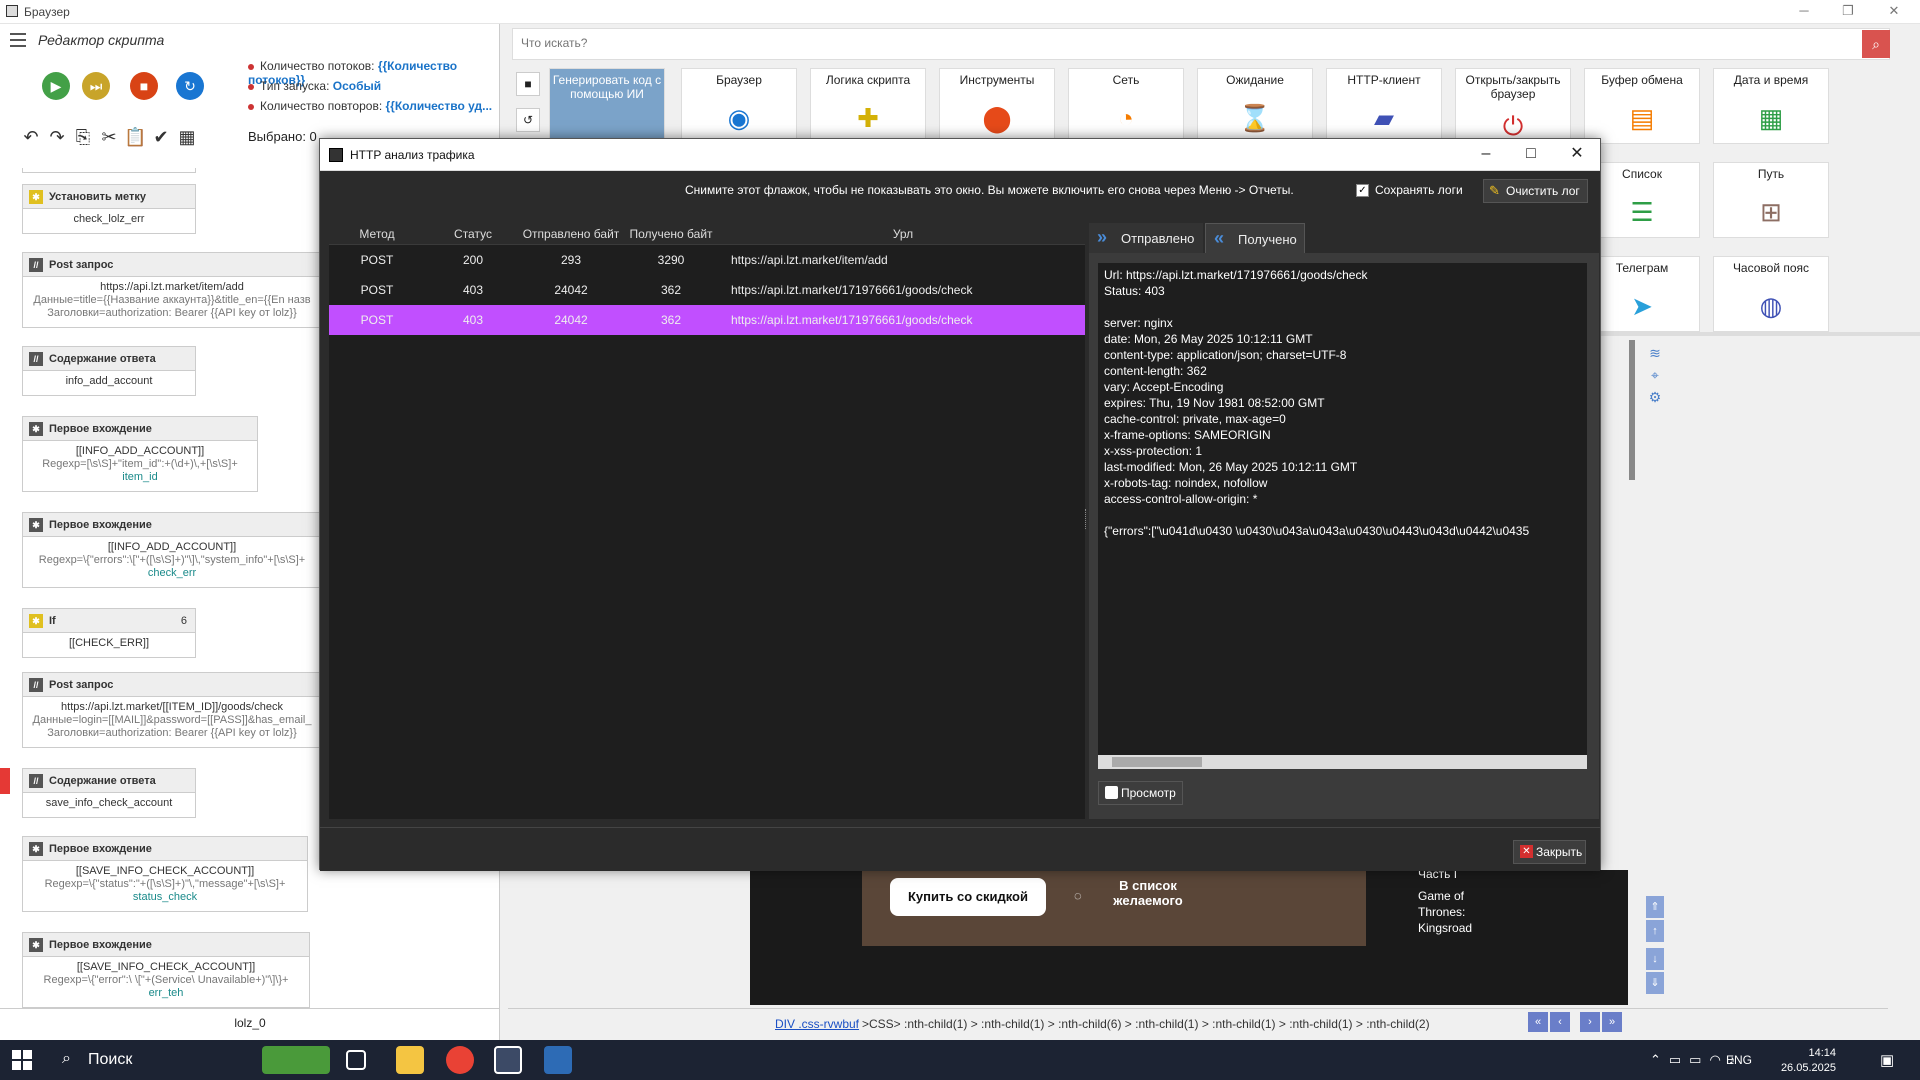 Image resolution: width=1920 pixels, height=1080 pixels. Describe the element at coordinates (1655, 983) in the screenshot. I see `scroll-bottom-icon: ⇓` at that location.